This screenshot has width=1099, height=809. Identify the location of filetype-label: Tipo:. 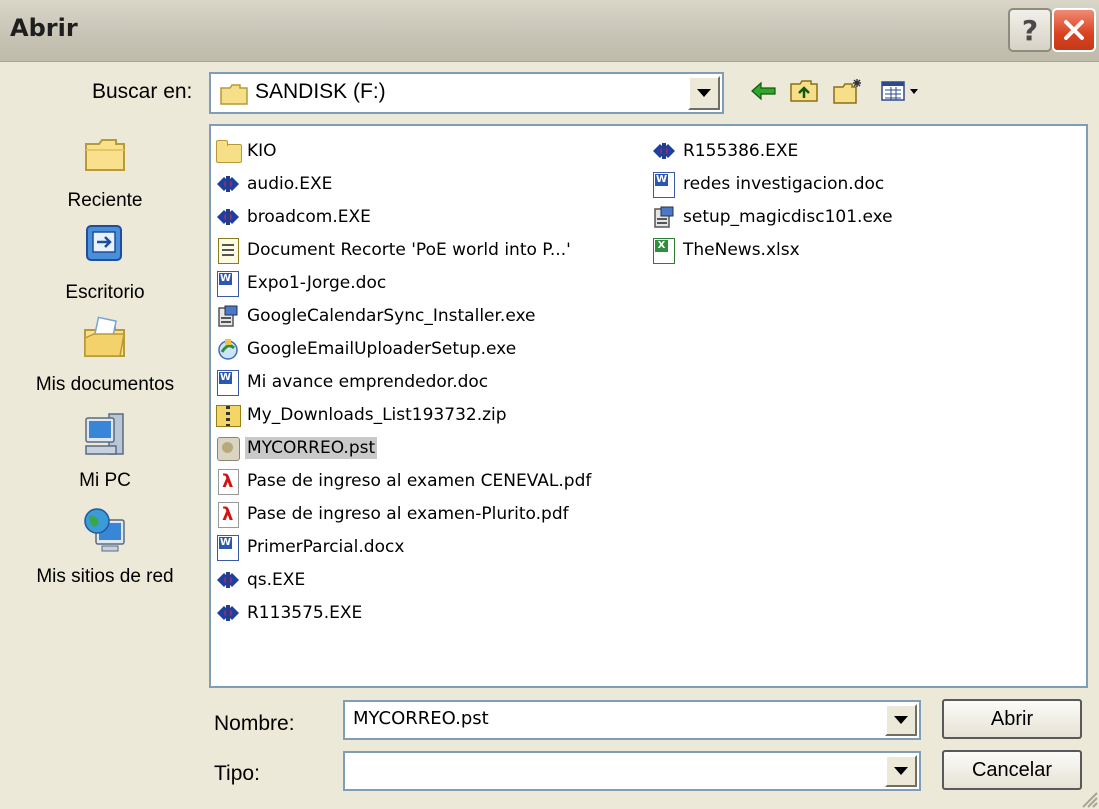
(237, 773).